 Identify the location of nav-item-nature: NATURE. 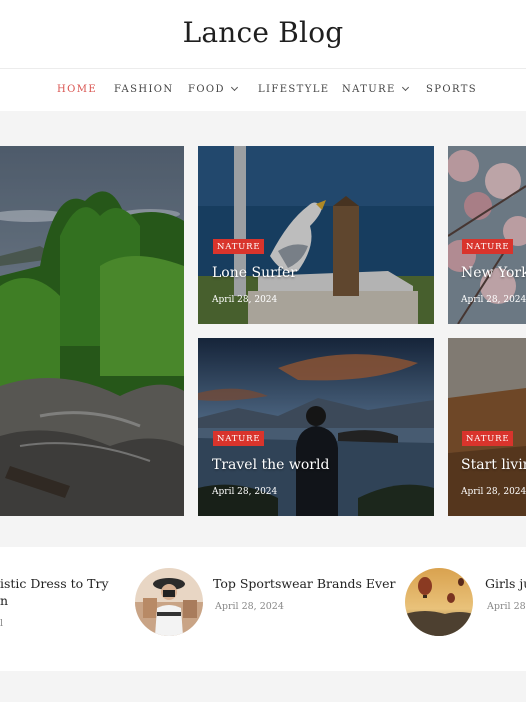
(375, 89).